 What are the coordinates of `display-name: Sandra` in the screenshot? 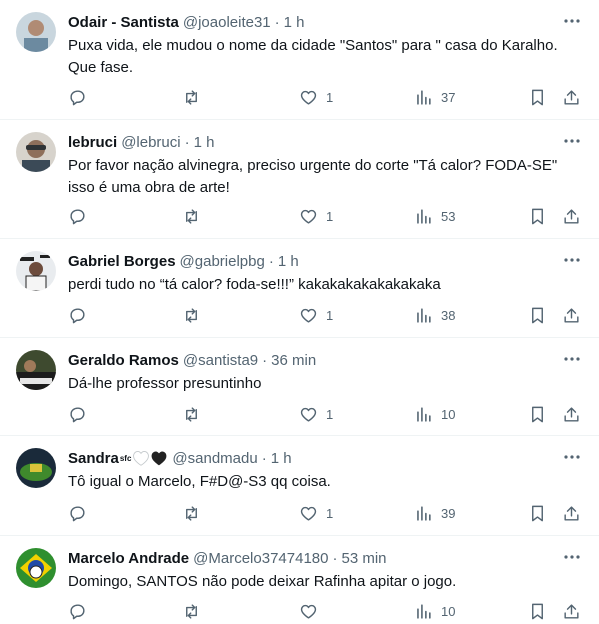 It's located at (93, 458).